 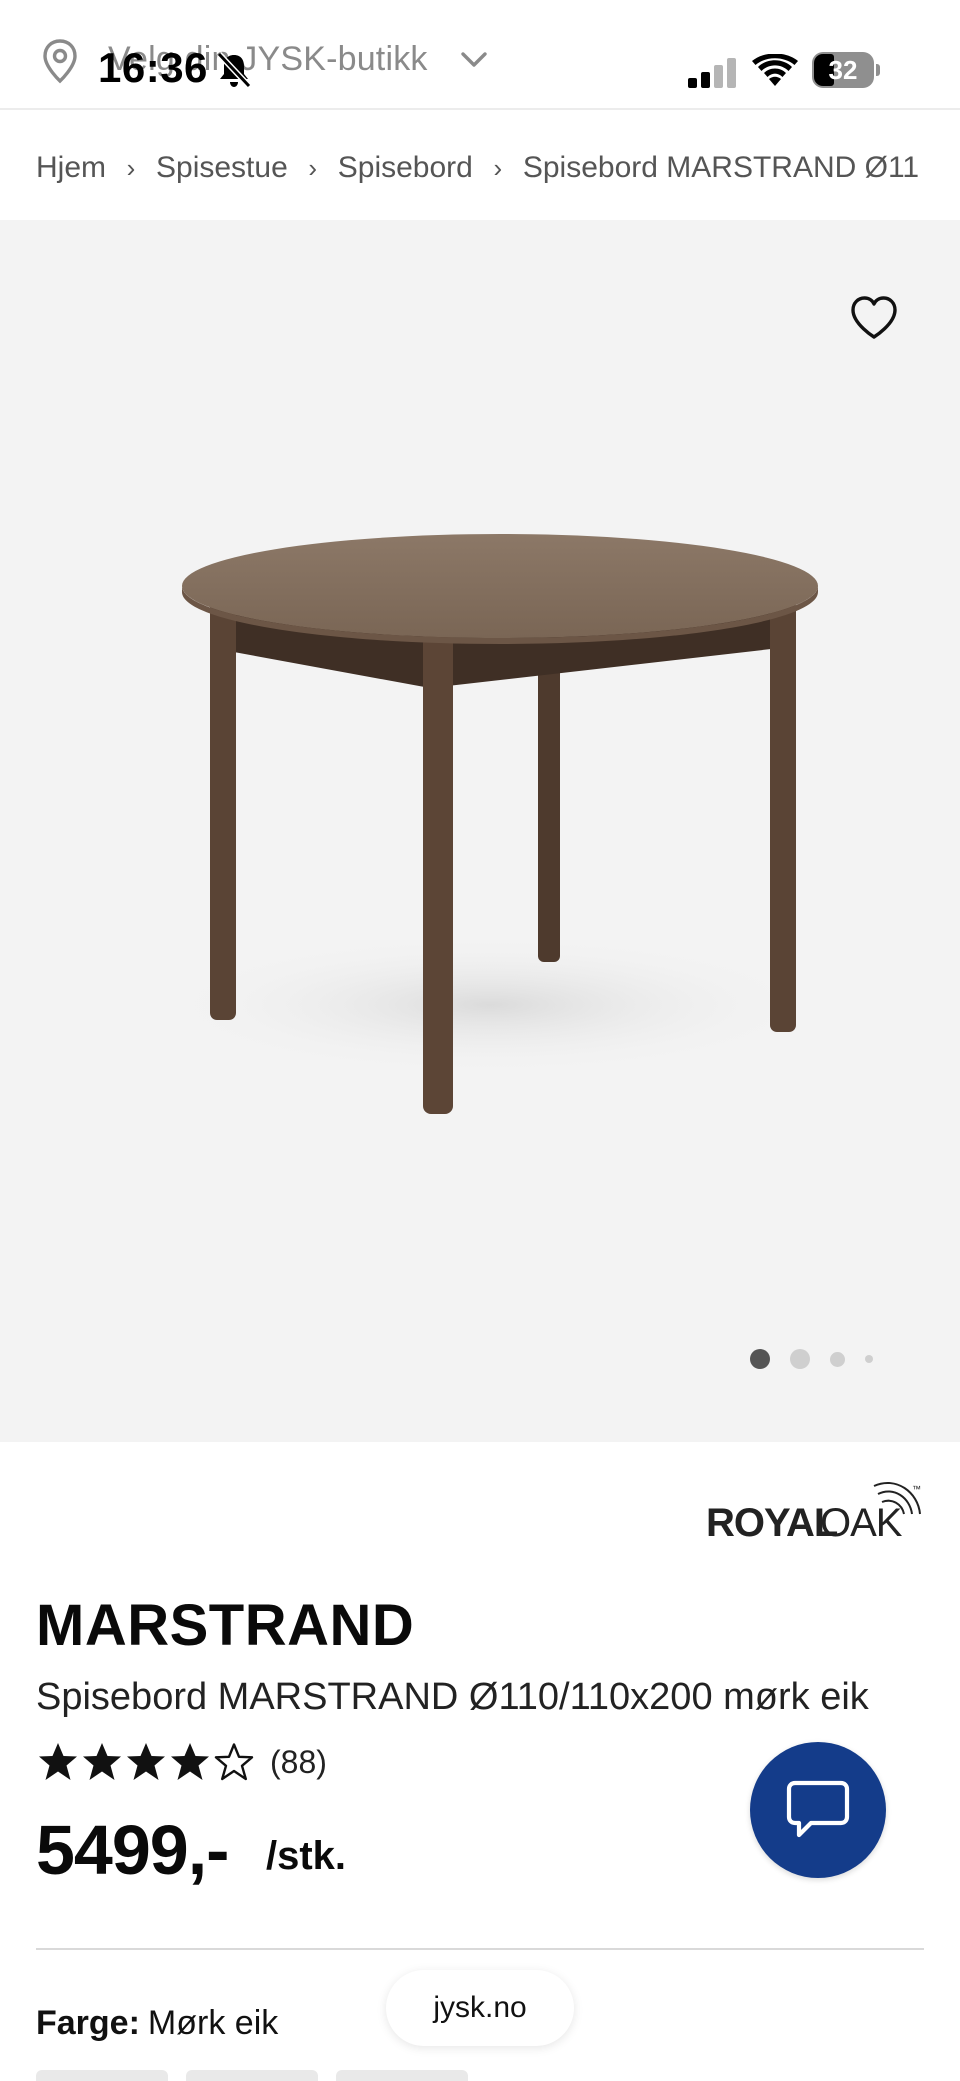 I want to click on breadcrumb-item-dining-room: Spisestue, so click(x=222, y=168).